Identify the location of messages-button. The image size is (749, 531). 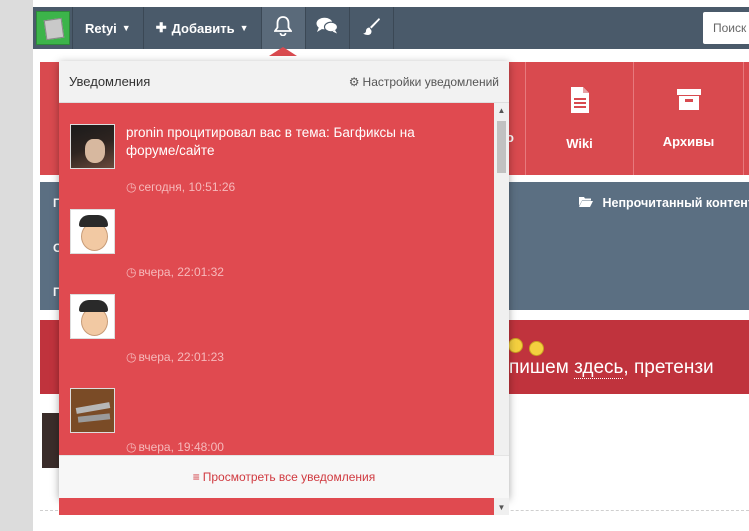
(328, 28).